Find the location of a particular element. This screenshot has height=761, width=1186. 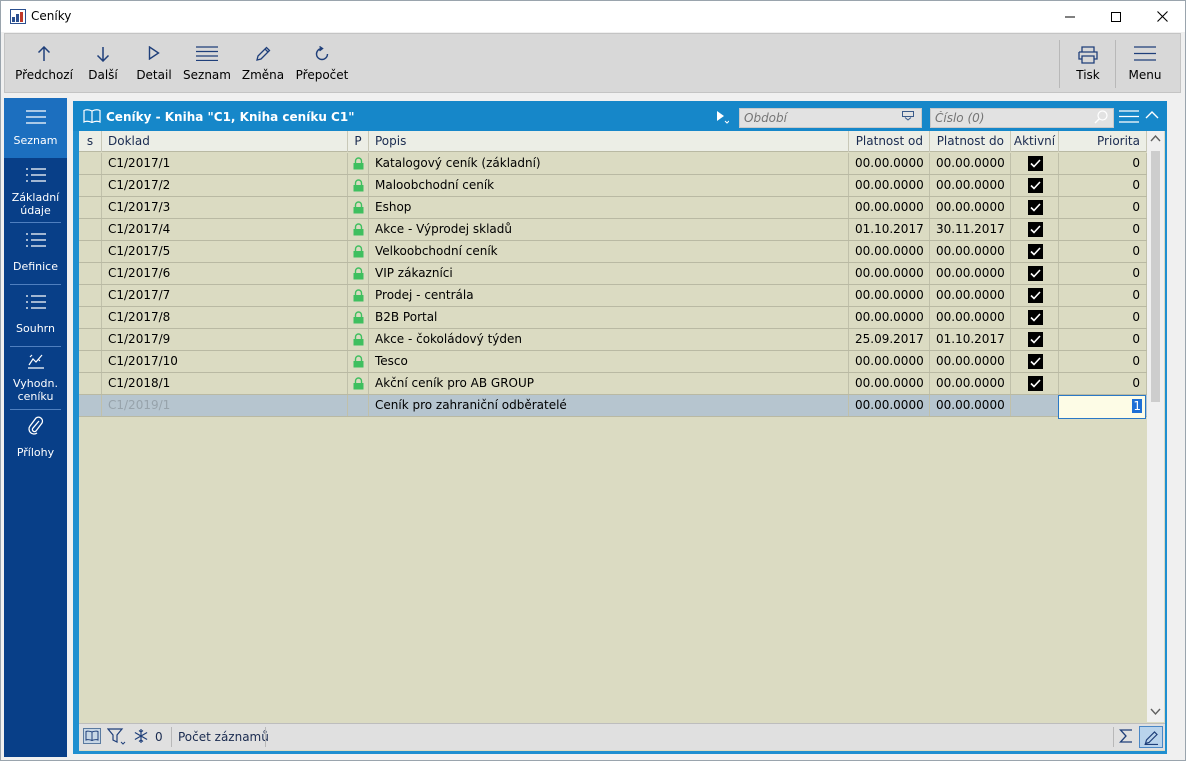

table-row: C1/2017/8 B2B Portal 00.00.0000 00.00.0000 0 is located at coordinates (613, 318).